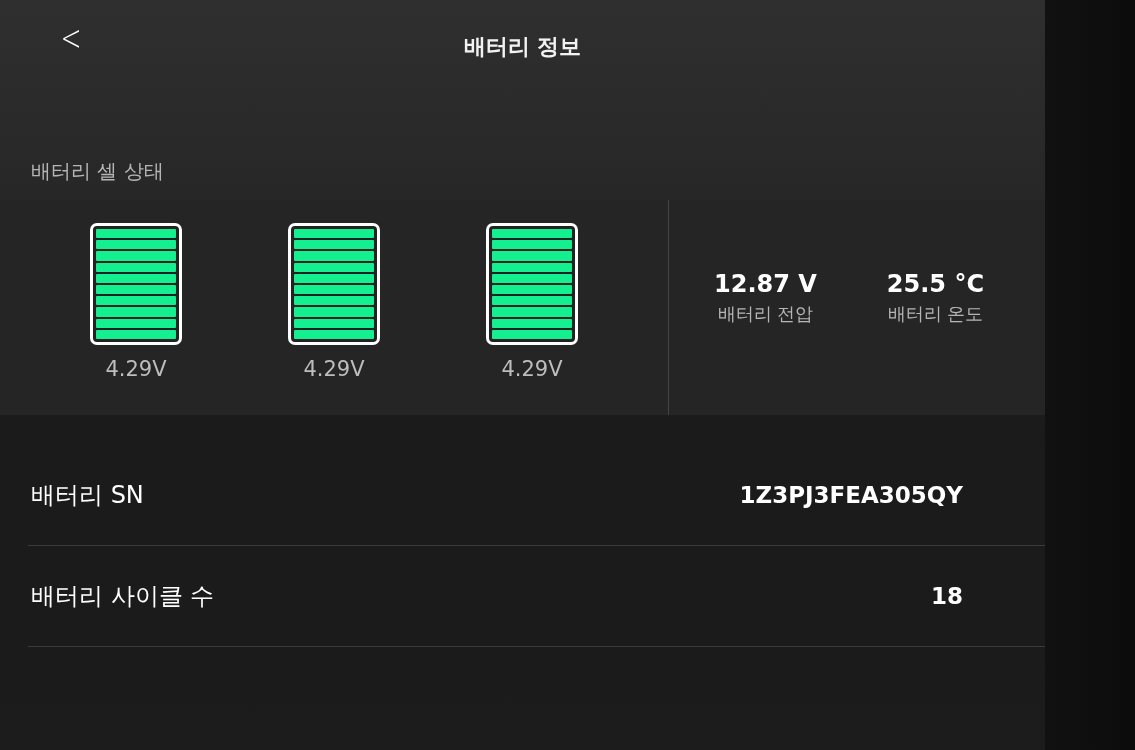 The height and width of the screenshot is (750, 1135). I want to click on stat-value: 12.87 V, so click(765, 284).